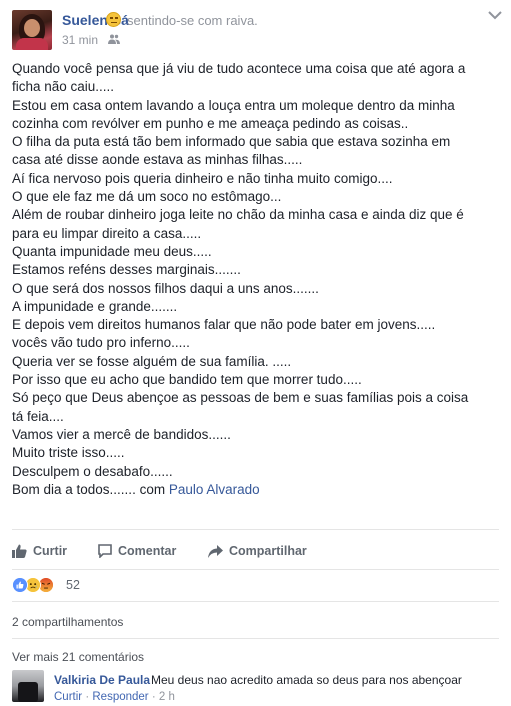 This screenshot has width=511, height=706. What do you see at coordinates (68, 697) in the screenshot?
I see `comment-like-link: Curtir` at bounding box center [68, 697].